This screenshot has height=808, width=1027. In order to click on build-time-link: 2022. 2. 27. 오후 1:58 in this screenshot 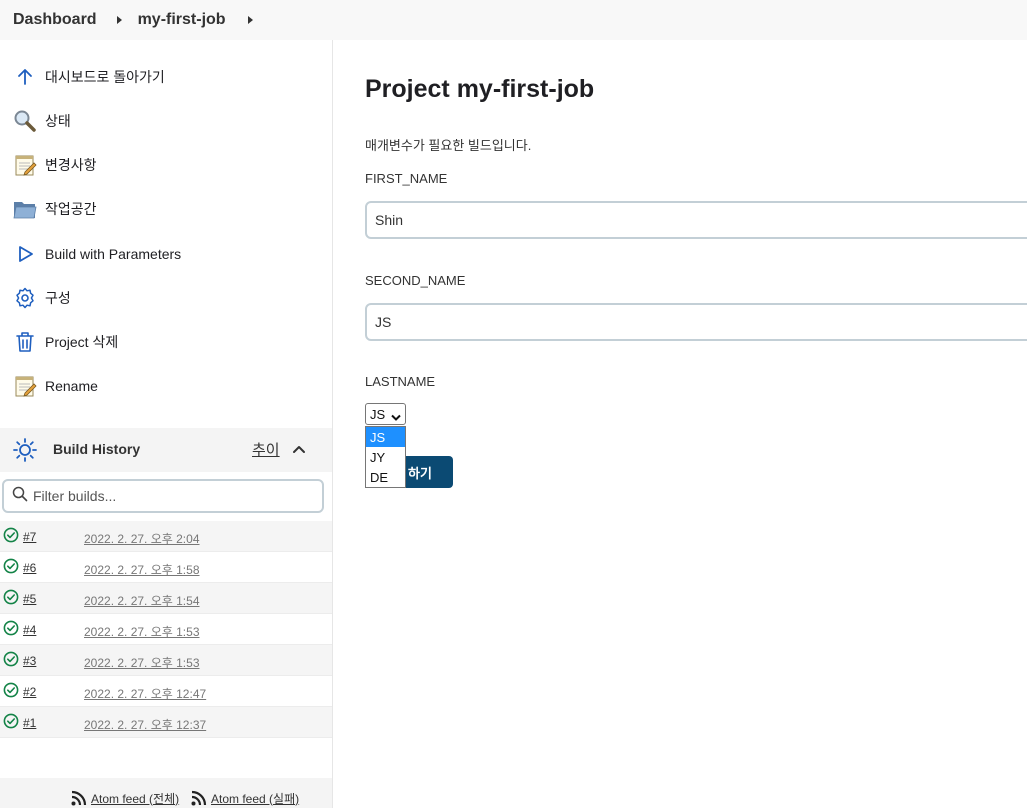, I will do `click(142, 569)`.